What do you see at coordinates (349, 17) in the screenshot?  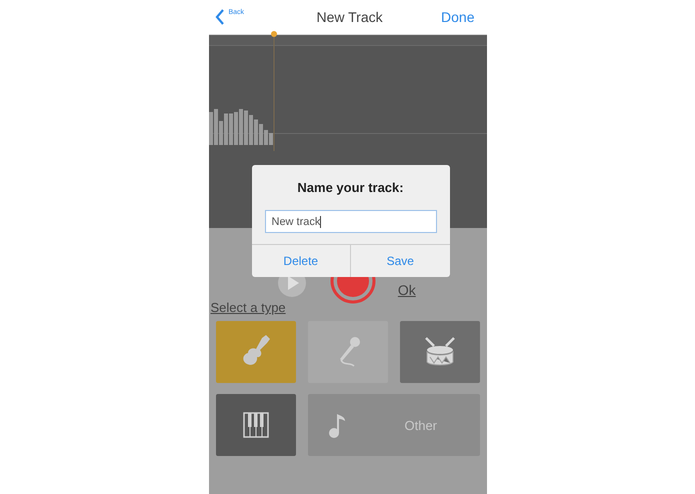 I see `screen-title: New Track` at bounding box center [349, 17].